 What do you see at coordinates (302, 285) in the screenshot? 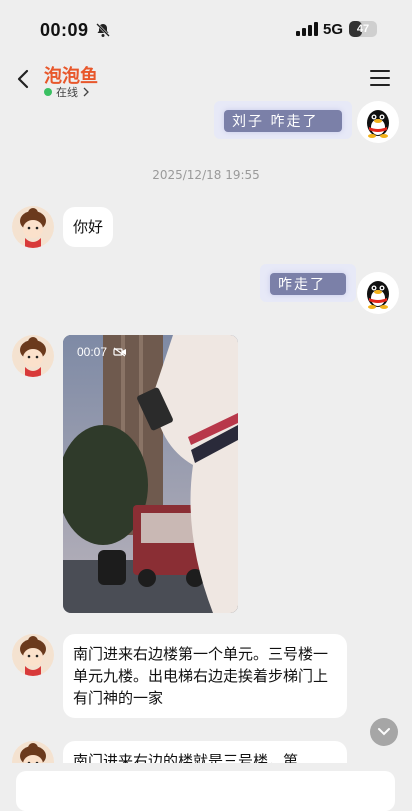
I see `sticker-text: 咋走了` at bounding box center [302, 285].